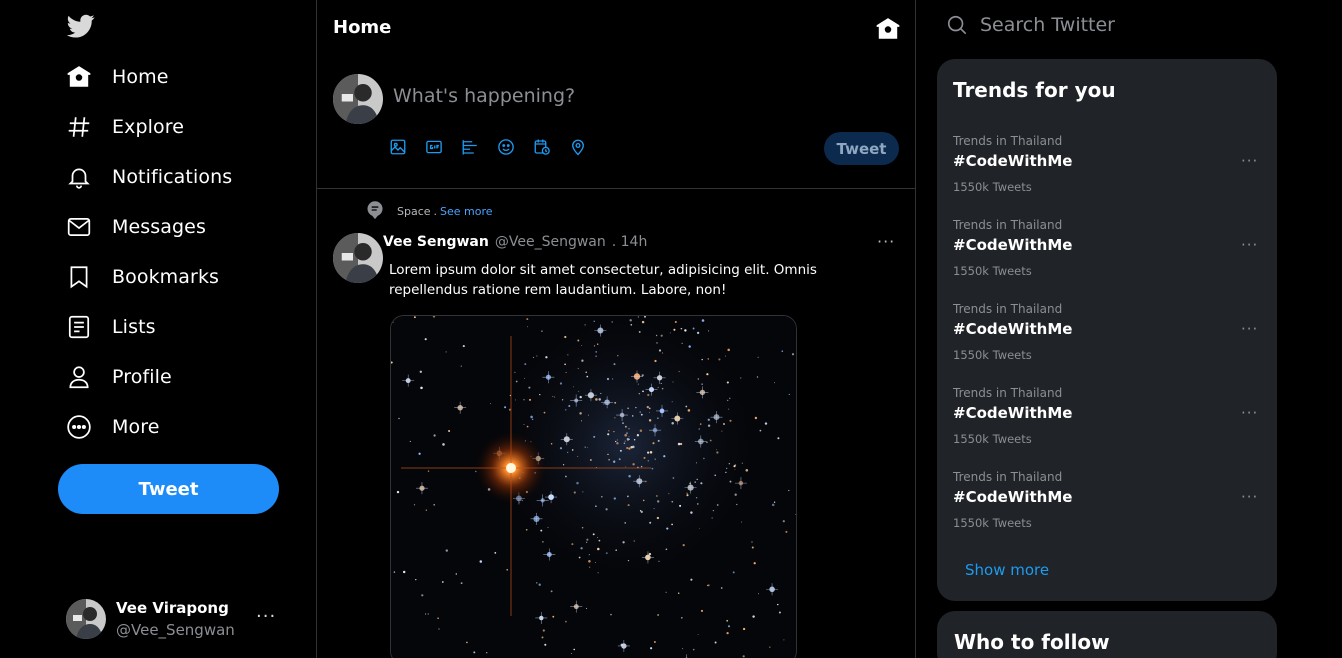  Describe the element at coordinates (134, 327) in the screenshot. I see `nav-lists-label: Lists` at that location.